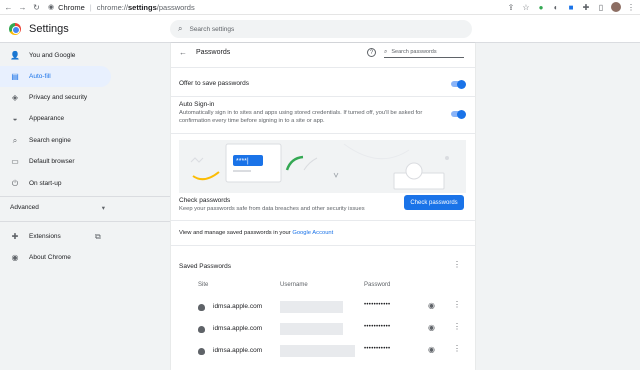 The image size is (640, 370). I want to click on settings-header: Settings ⌕ Search settings, so click(320, 29).